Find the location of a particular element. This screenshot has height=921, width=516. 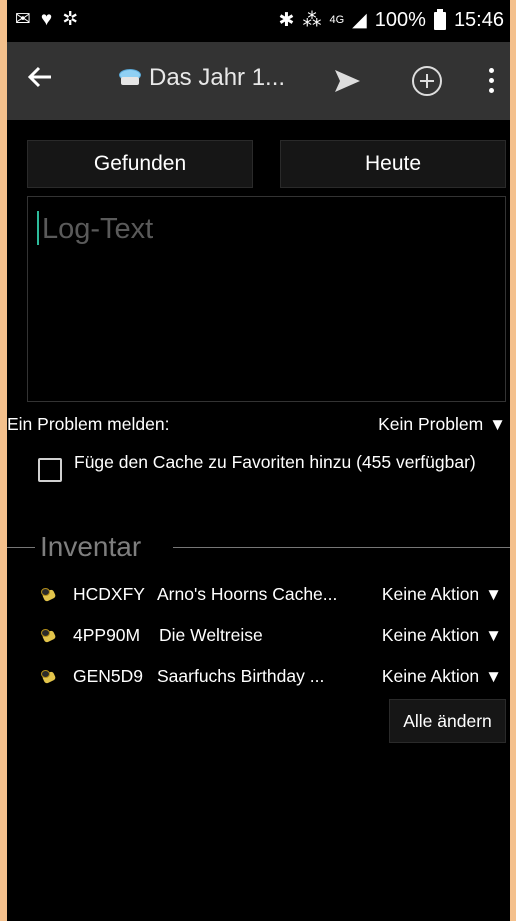

network-type-label: 4G is located at coordinates (337, 20).